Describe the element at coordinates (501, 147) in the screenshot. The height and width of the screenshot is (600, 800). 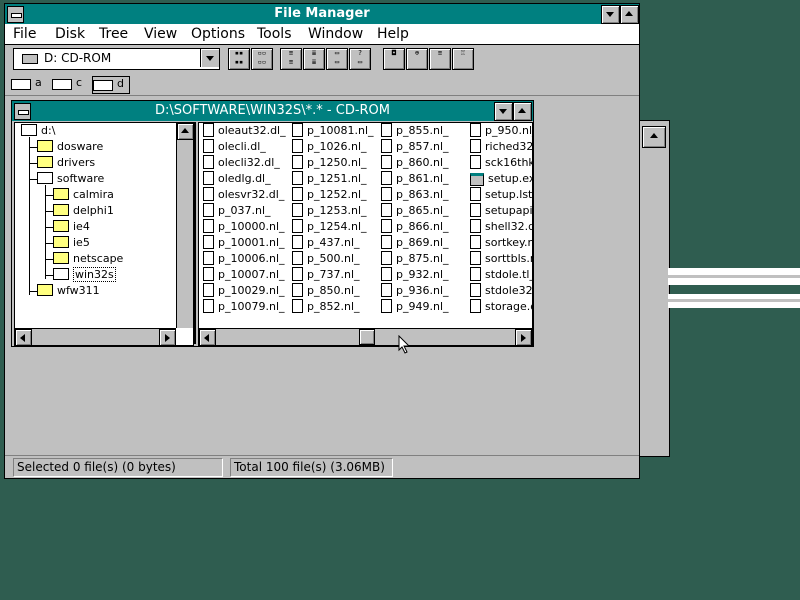
I see `file-item: riched32.d` at that location.